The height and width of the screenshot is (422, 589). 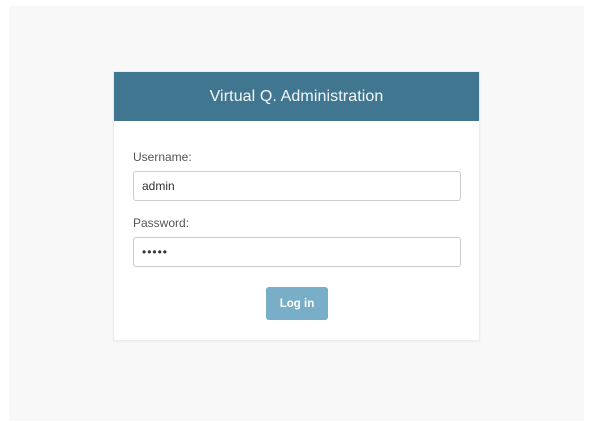 I want to click on username-label: Username:, so click(x=162, y=157).